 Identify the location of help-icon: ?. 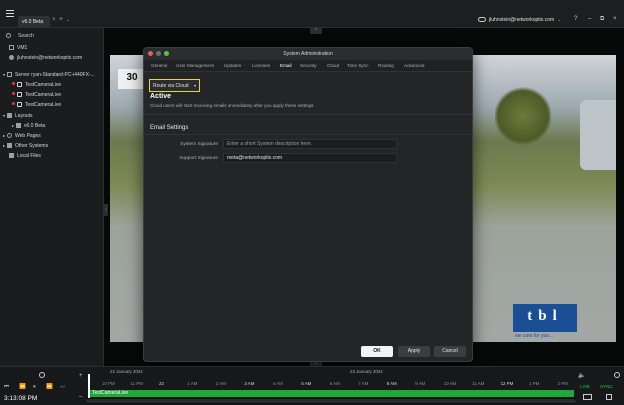
(575, 19).